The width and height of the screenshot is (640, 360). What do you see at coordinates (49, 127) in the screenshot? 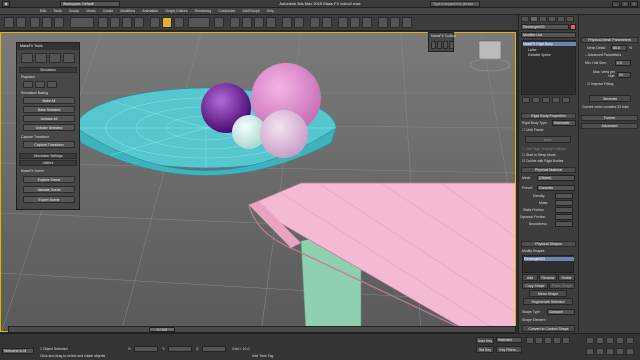
I see `unbake-selected-button: Unbake Selected` at bounding box center [49, 127].